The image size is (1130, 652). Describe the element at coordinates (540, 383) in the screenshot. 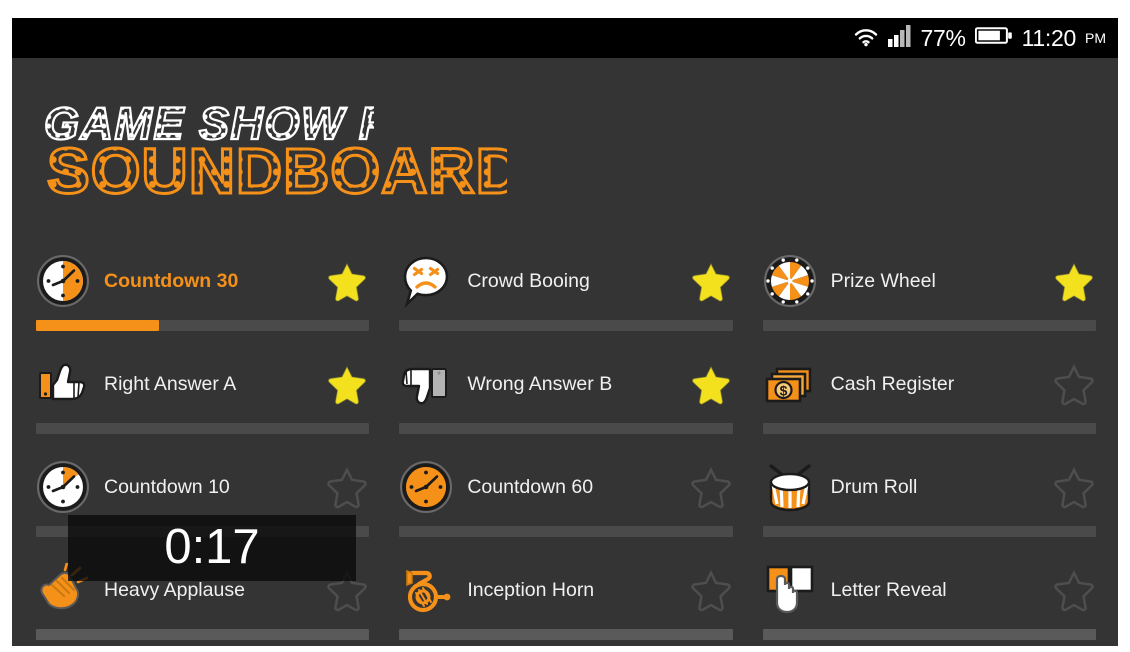

I see `sound-name-label: Wrong Answer B` at that location.